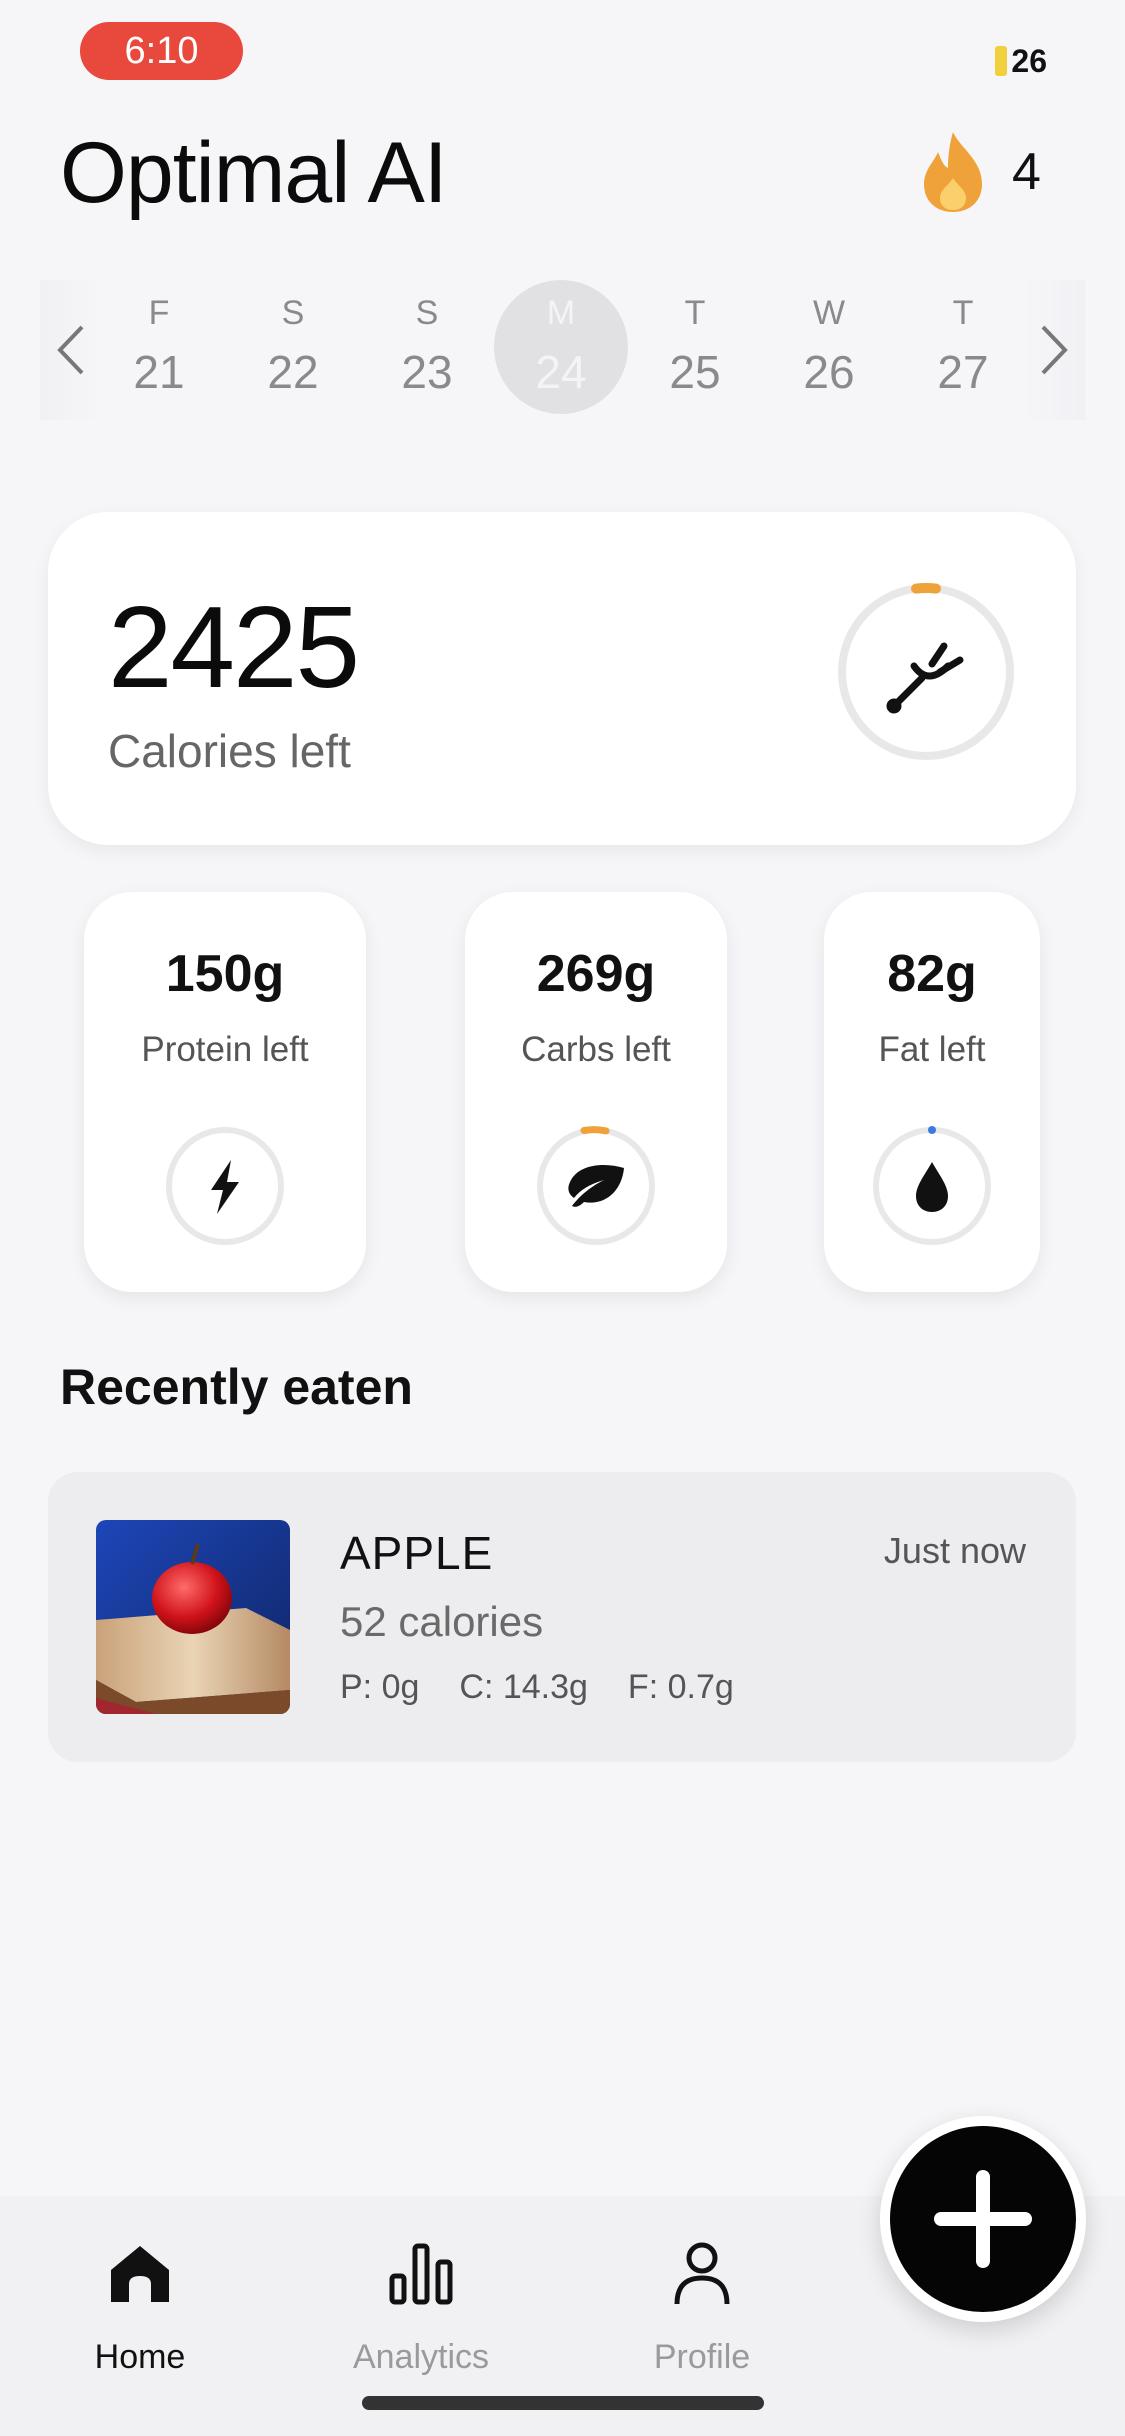  Describe the element at coordinates (1029, 60) in the screenshot. I see `battery-level: 26` at that location.